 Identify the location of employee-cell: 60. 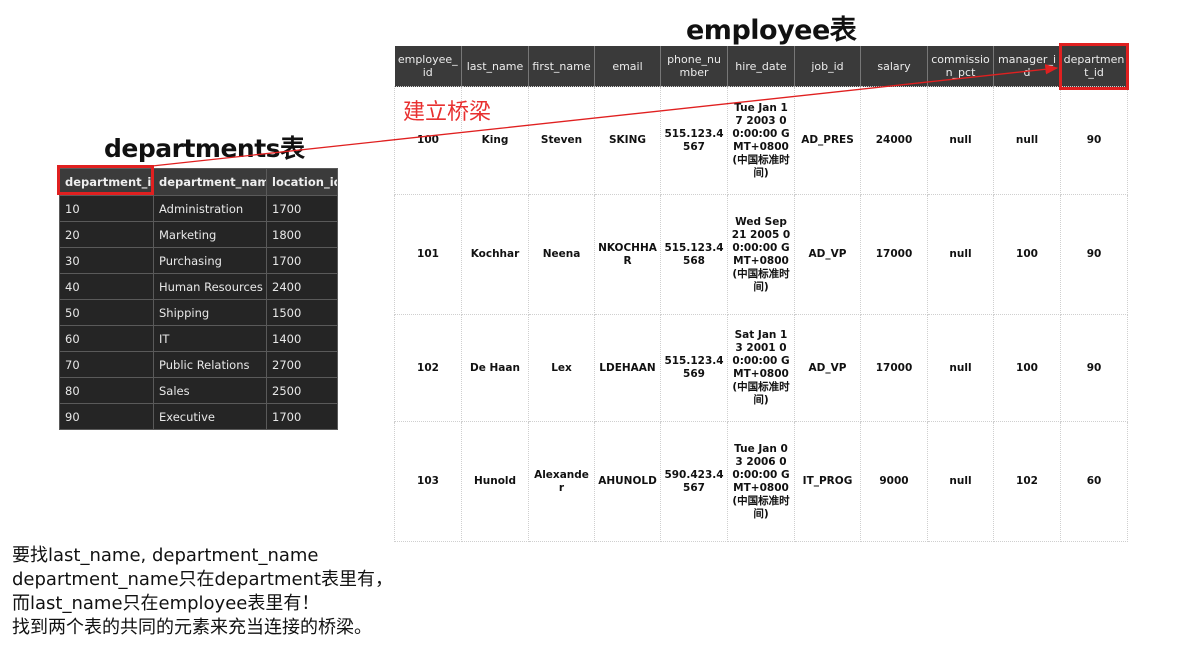
(1094, 481).